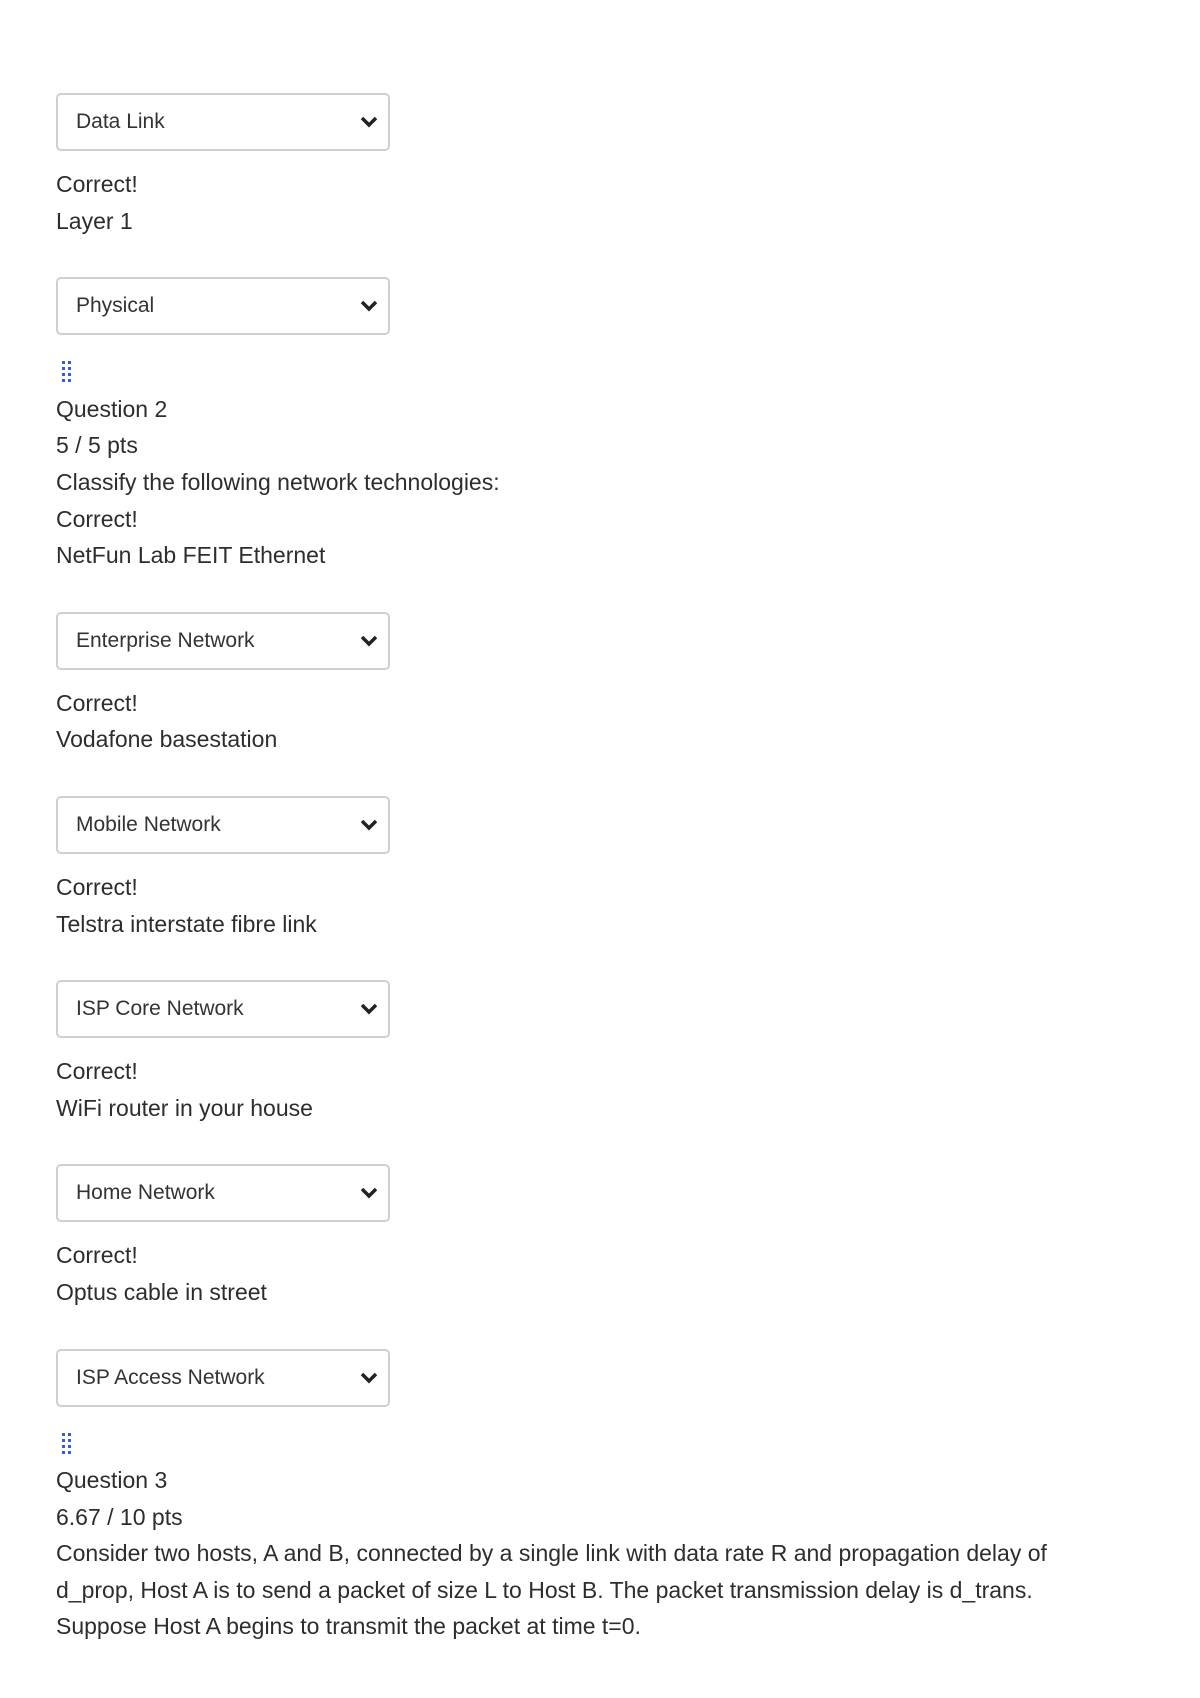 The height and width of the screenshot is (1698, 1200). I want to click on select-value: ISP Core Network, so click(160, 1009).